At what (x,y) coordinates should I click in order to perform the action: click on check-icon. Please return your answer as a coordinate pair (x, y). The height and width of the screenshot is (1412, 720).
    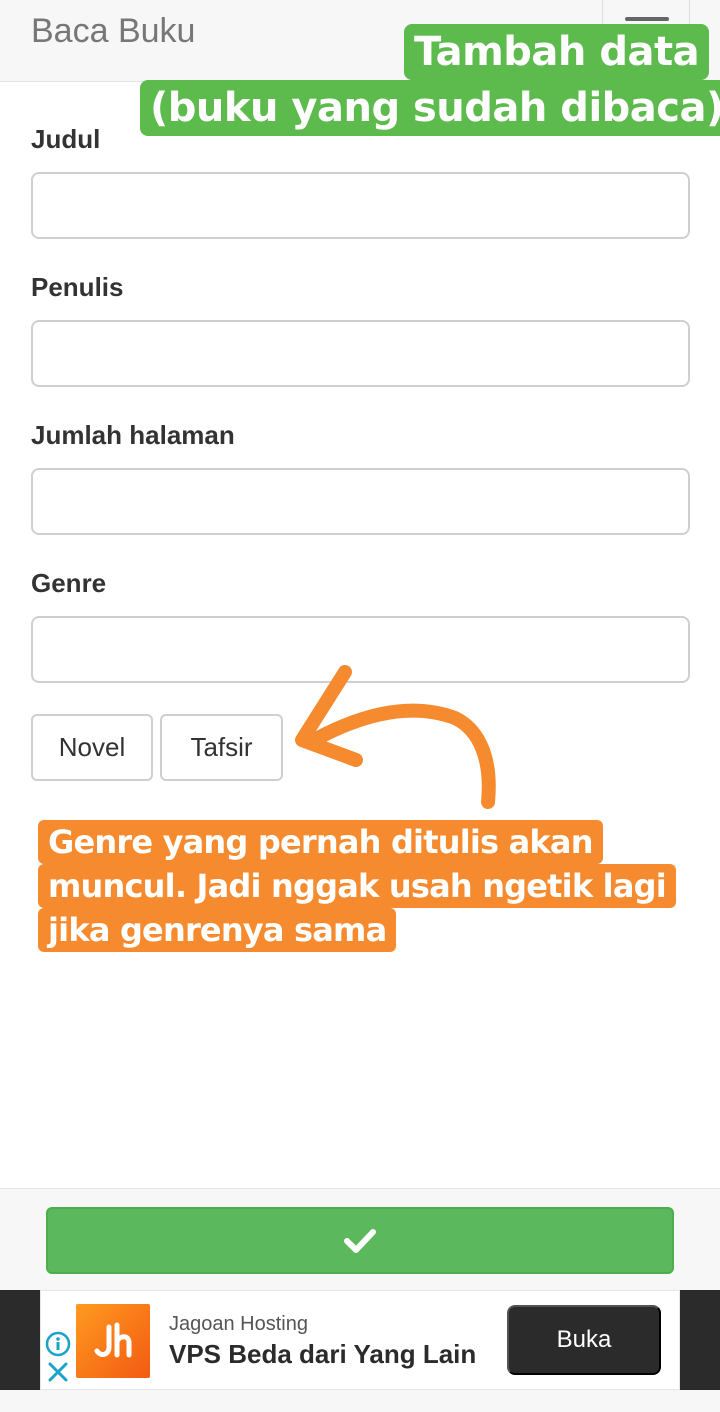
    Looking at the image, I should click on (360, 1240).